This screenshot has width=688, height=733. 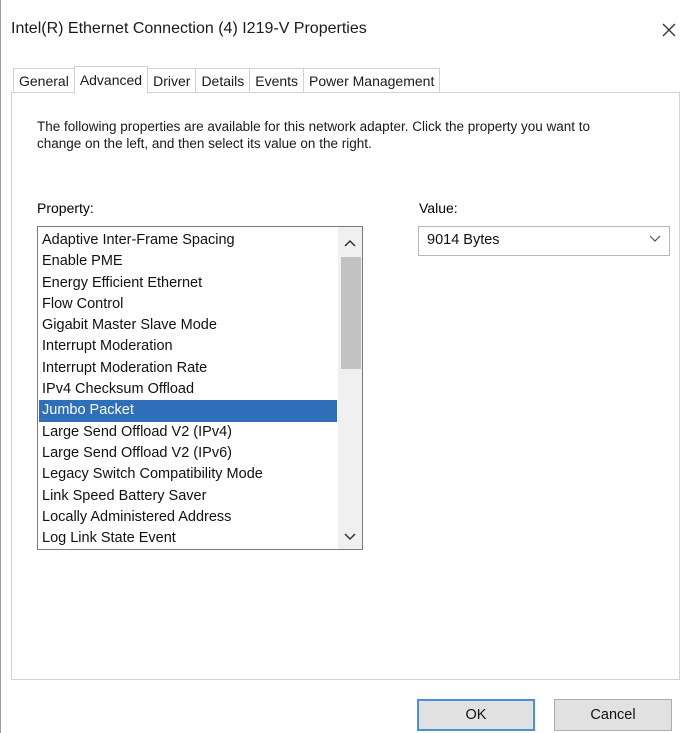 I want to click on property-list-item: Legacy Switch Compatibility Mode, so click(x=188, y=474).